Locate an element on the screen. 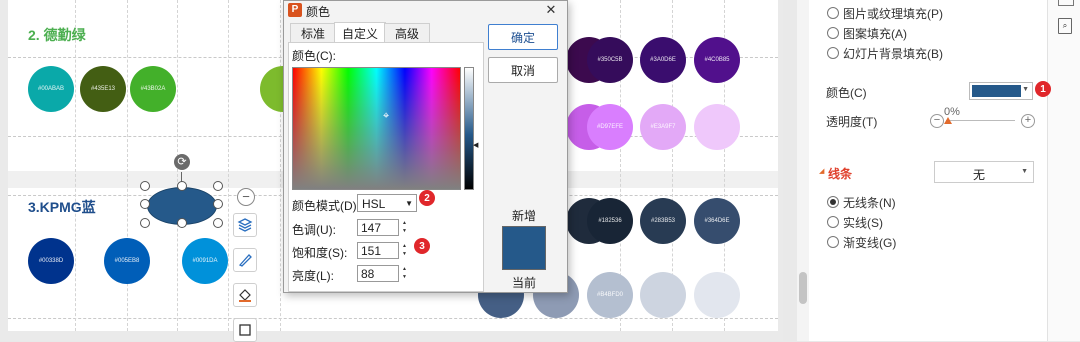 Image resolution: width=1080 pixels, height=342 pixels. blue-swatch-circle: #005EB8 is located at coordinates (127, 261).